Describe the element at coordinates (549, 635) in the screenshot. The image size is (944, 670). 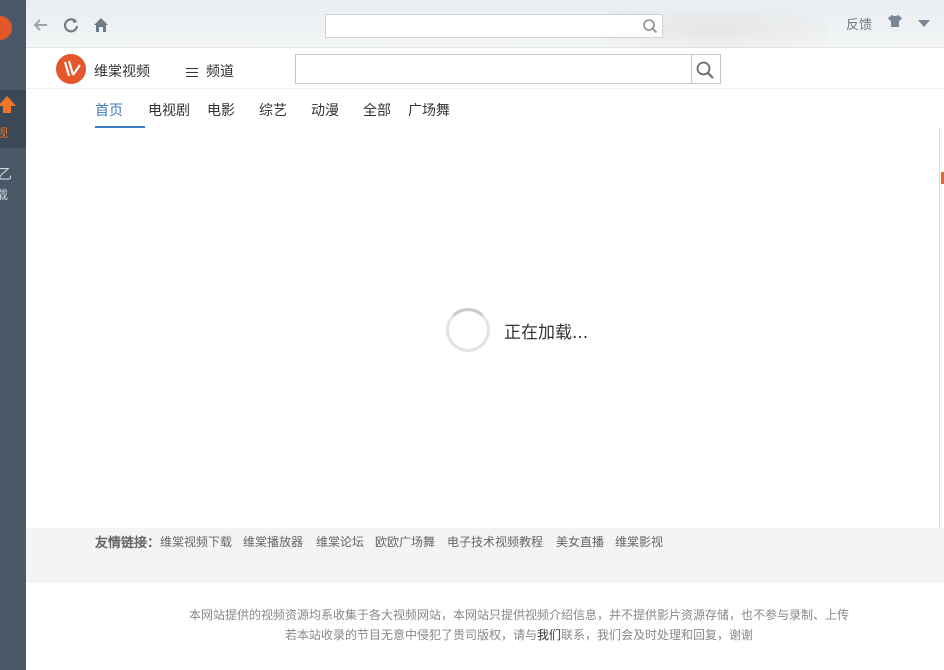
I see `footer-contact-link: 我们` at that location.